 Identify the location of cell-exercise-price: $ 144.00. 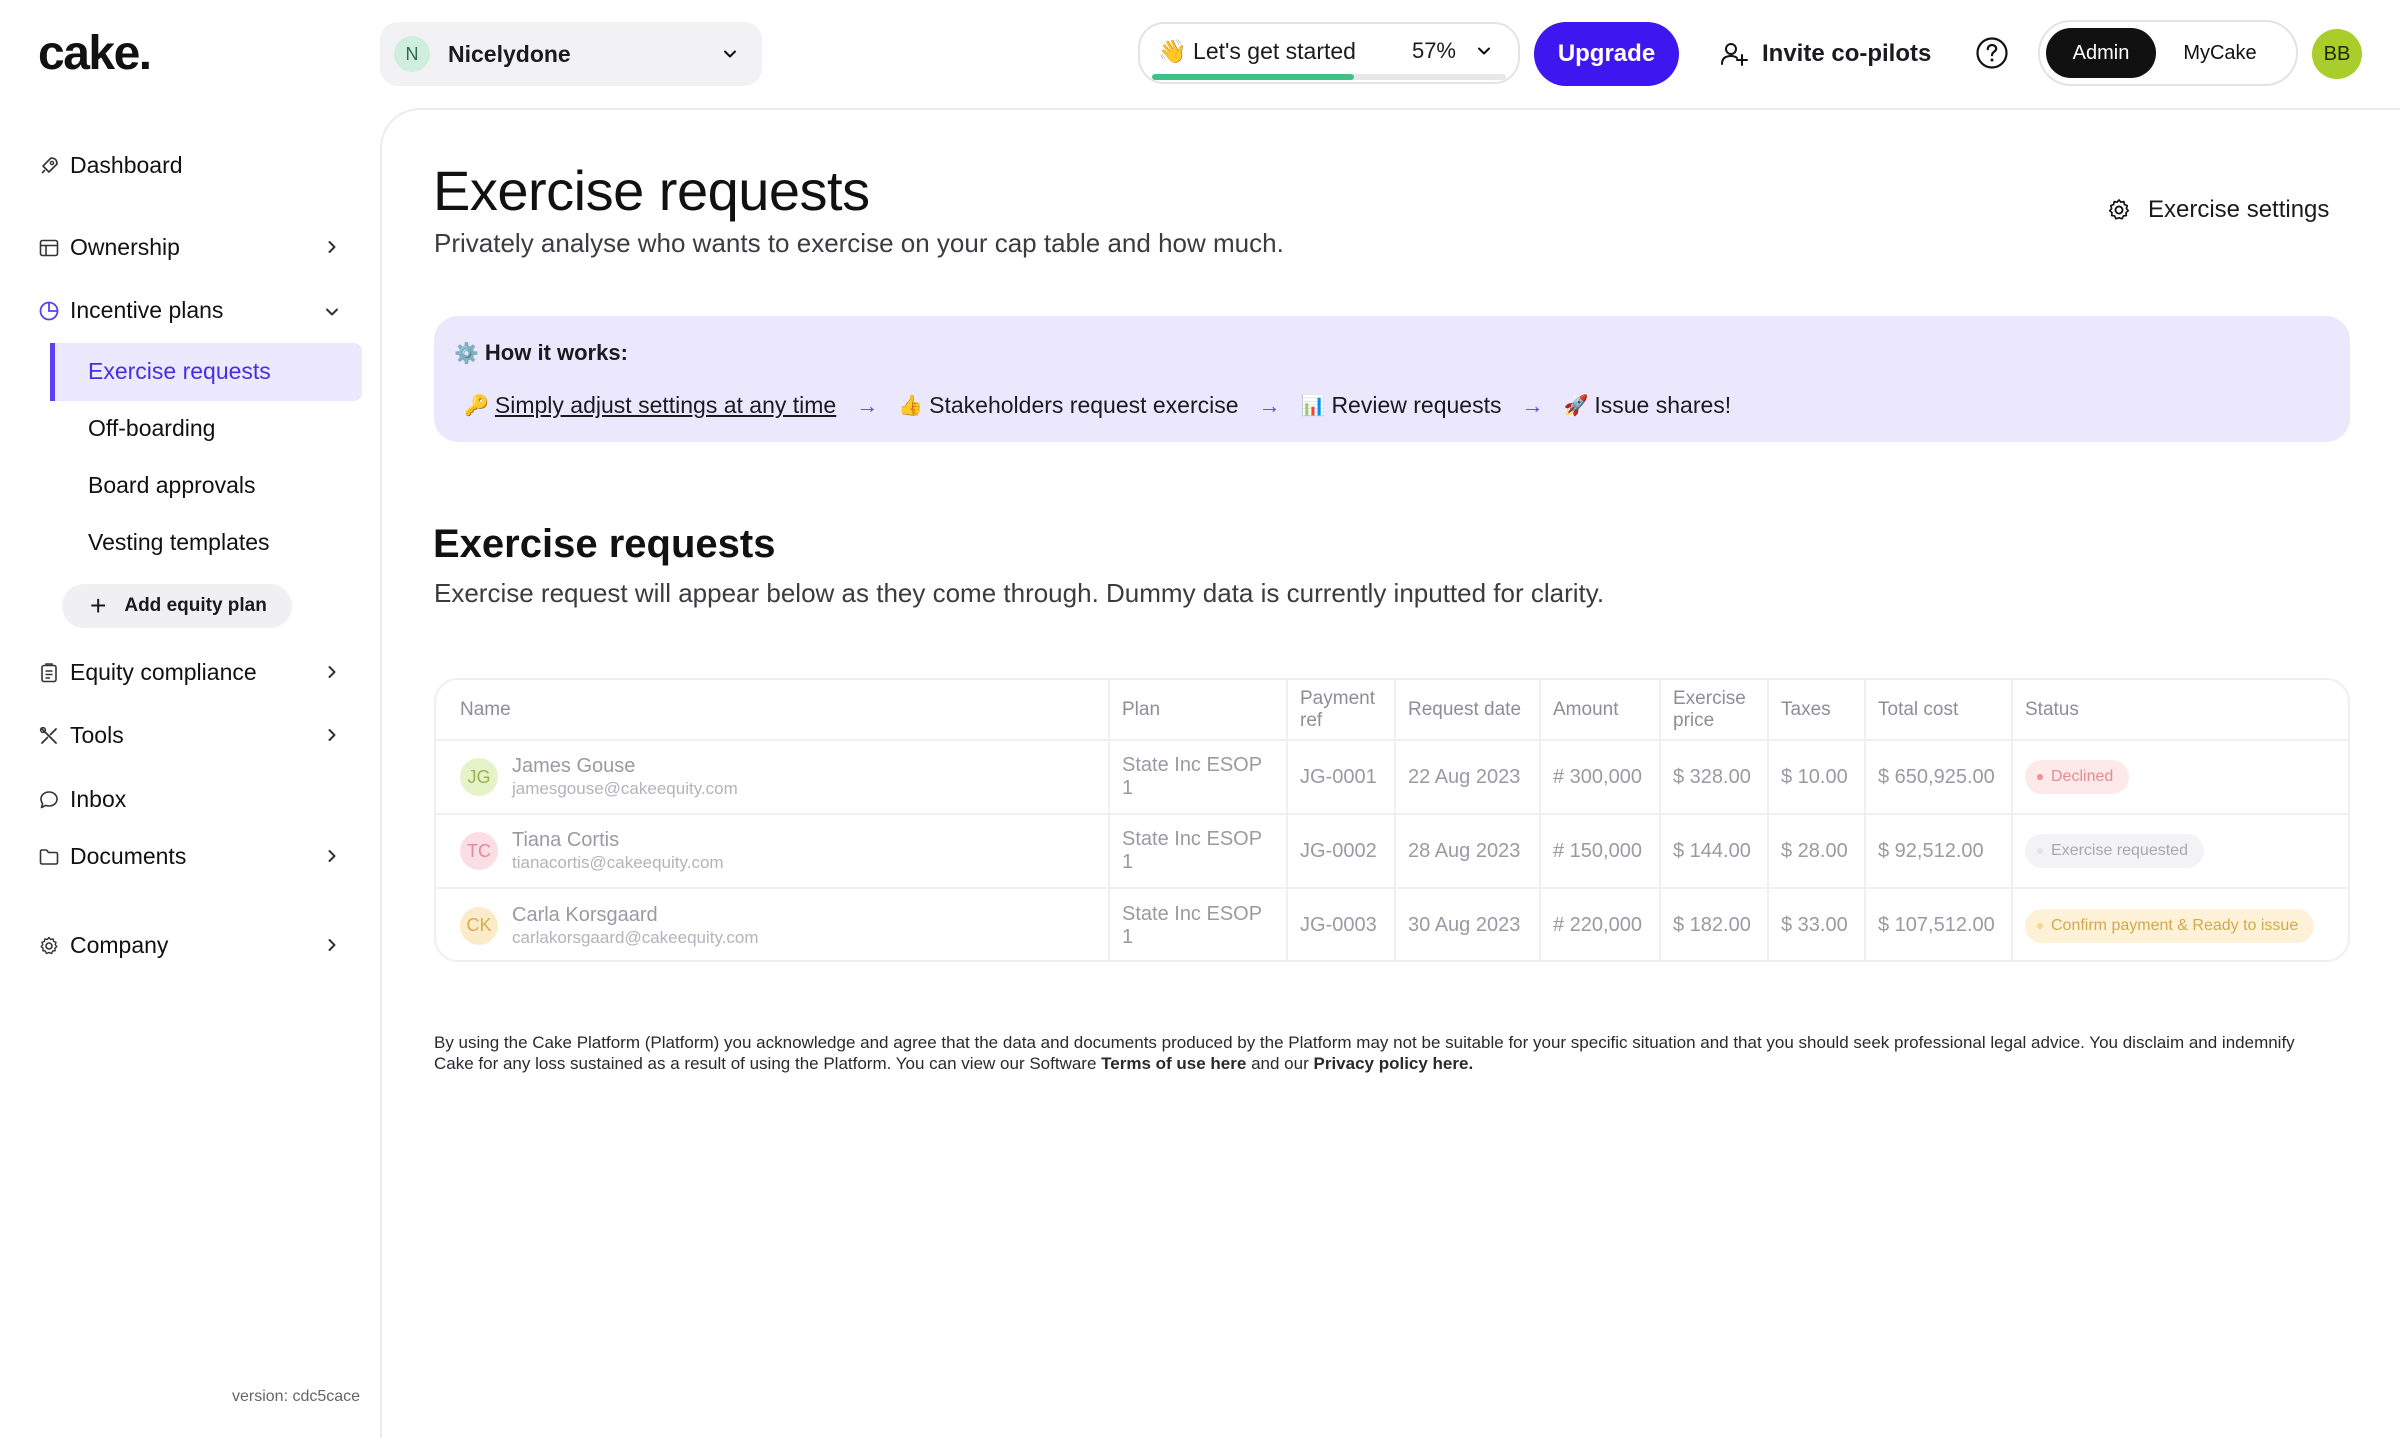
(1714, 850).